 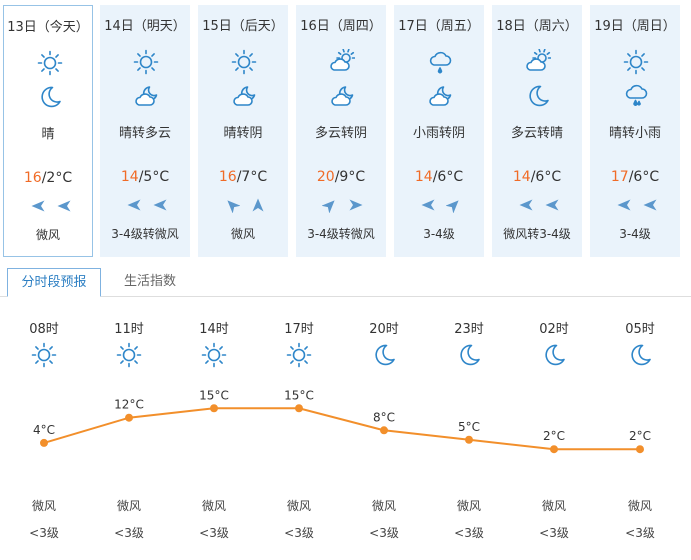 What do you see at coordinates (342, 421) in the screenshot?
I see `temperature-line-chart: 4°C 12°C 15°C 15°C 8°C 5°C 2°C 2°C` at bounding box center [342, 421].